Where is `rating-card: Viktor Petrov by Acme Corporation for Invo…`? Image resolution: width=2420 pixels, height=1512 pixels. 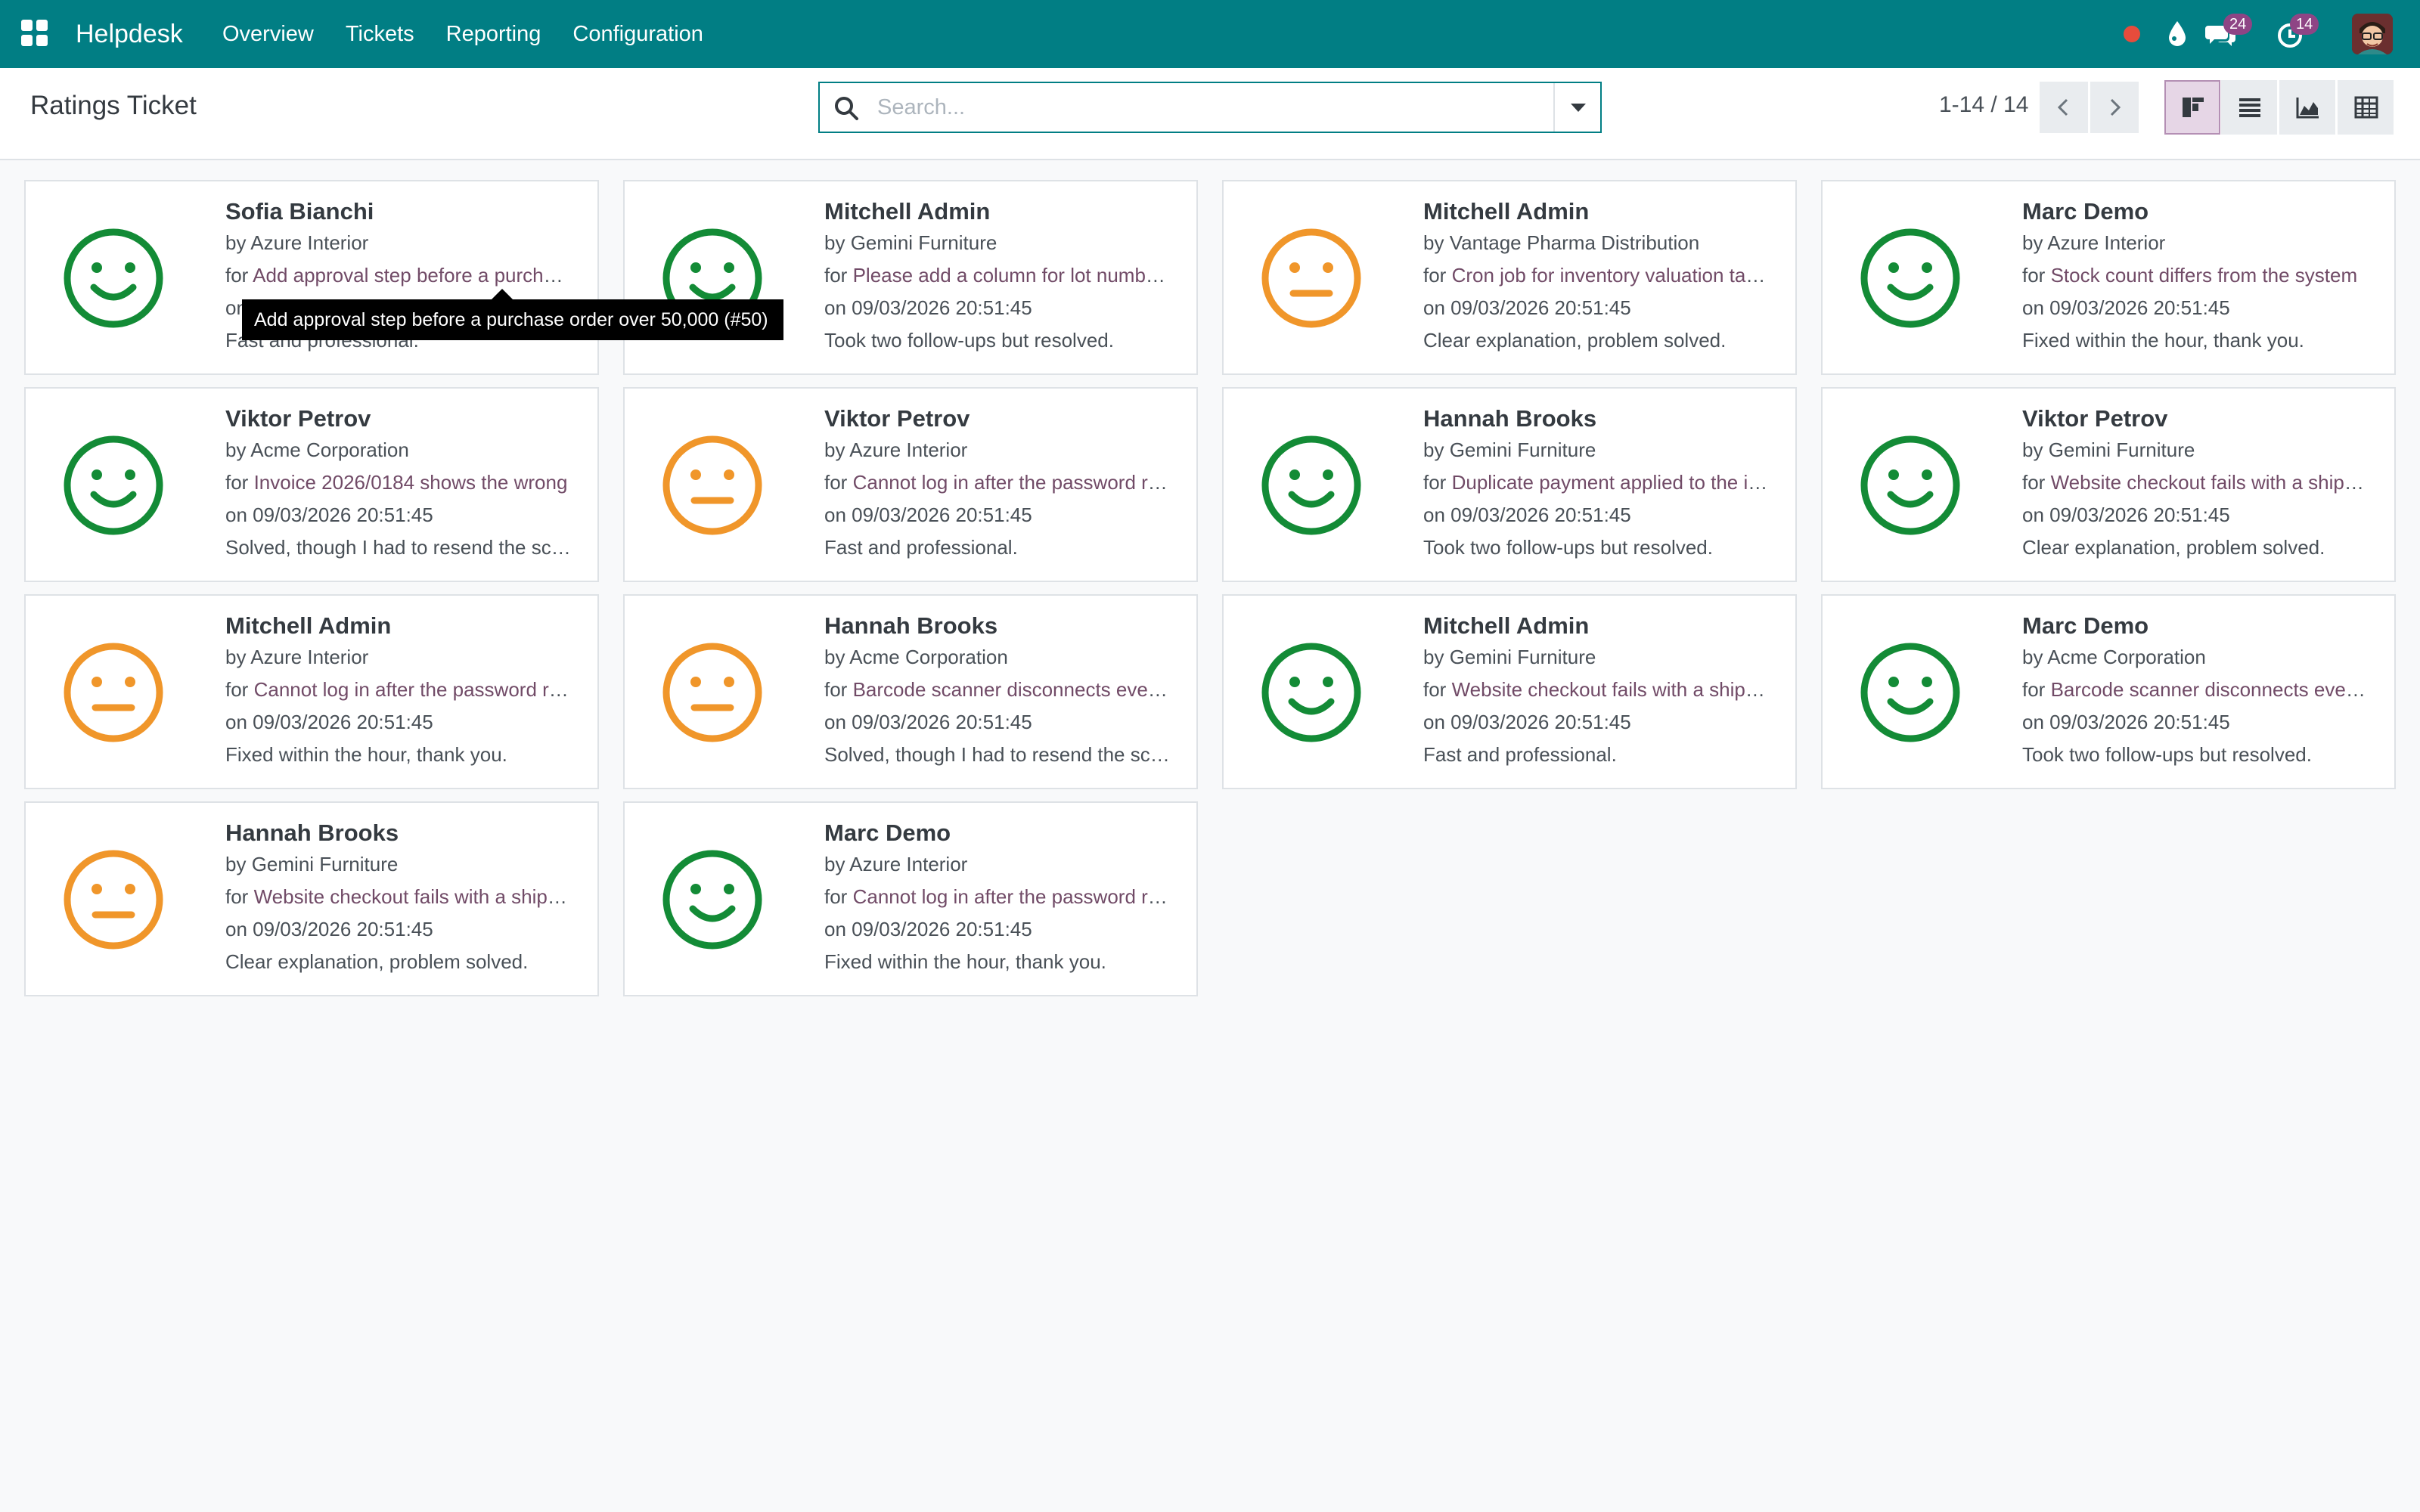
rating-card: Viktor Petrov by Acme Corporation for Invo… is located at coordinates (311, 484).